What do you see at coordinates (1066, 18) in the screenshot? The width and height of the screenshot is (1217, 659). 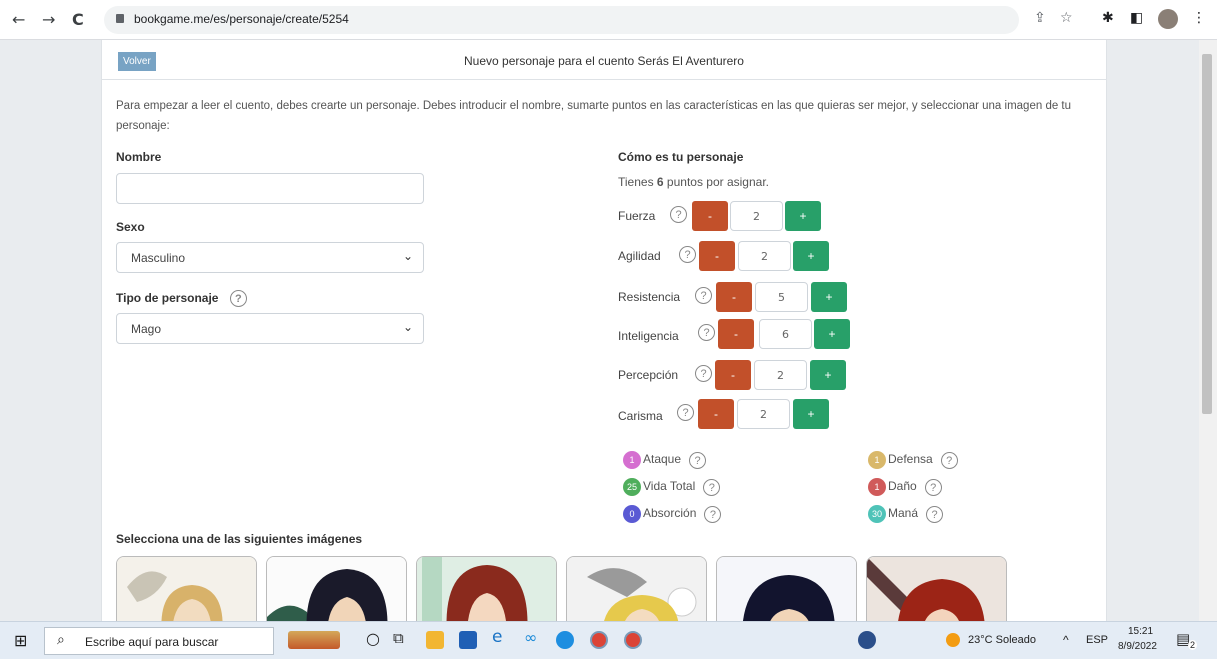 I see `bookmark-star-icon: ☆` at bounding box center [1066, 18].